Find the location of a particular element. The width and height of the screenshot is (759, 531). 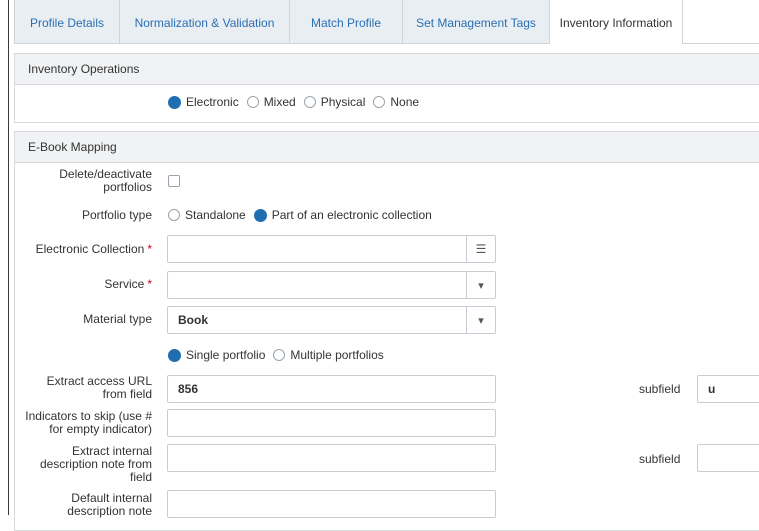

service-label: Service * is located at coordinates (128, 284).